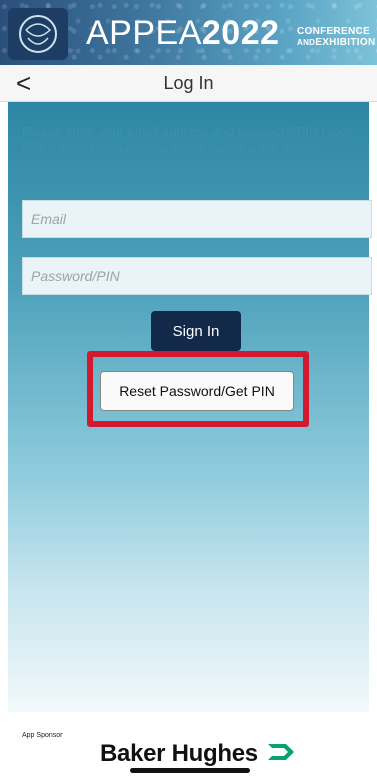 This screenshot has width=377, height=776. What do you see at coordinates (280, 752) in the screenshot?
I see `baker-hughes-icon` at bounding box center [280, 752].